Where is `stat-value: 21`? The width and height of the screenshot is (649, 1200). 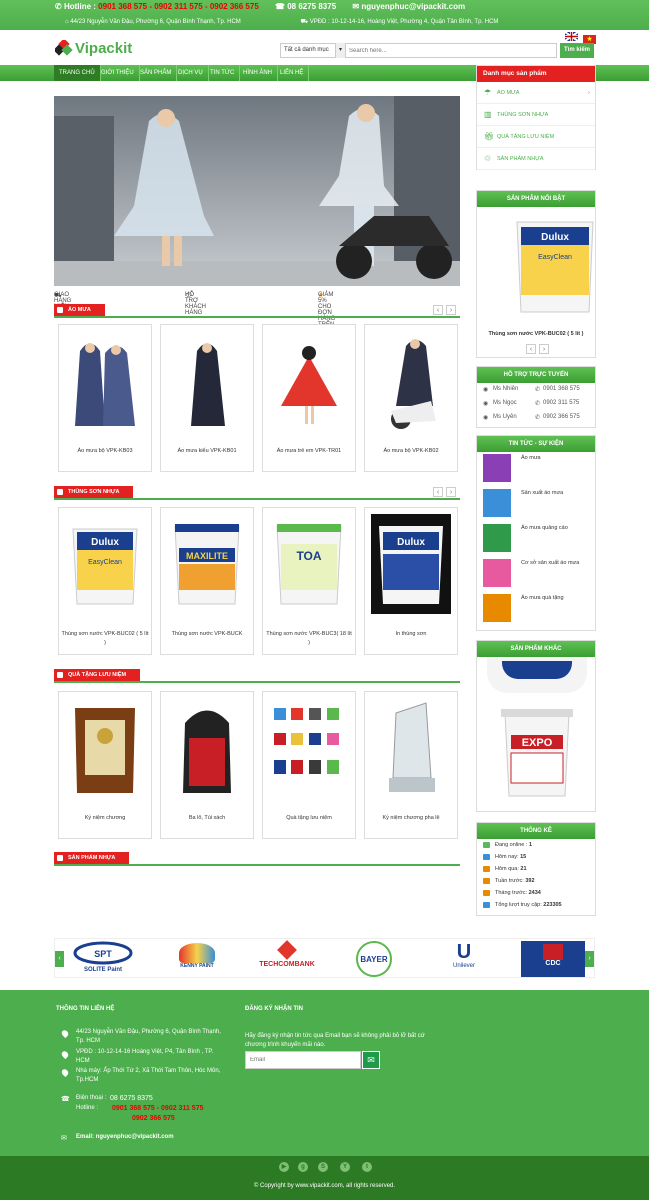 stat-value: 21 is located at coordinates (523, 869).